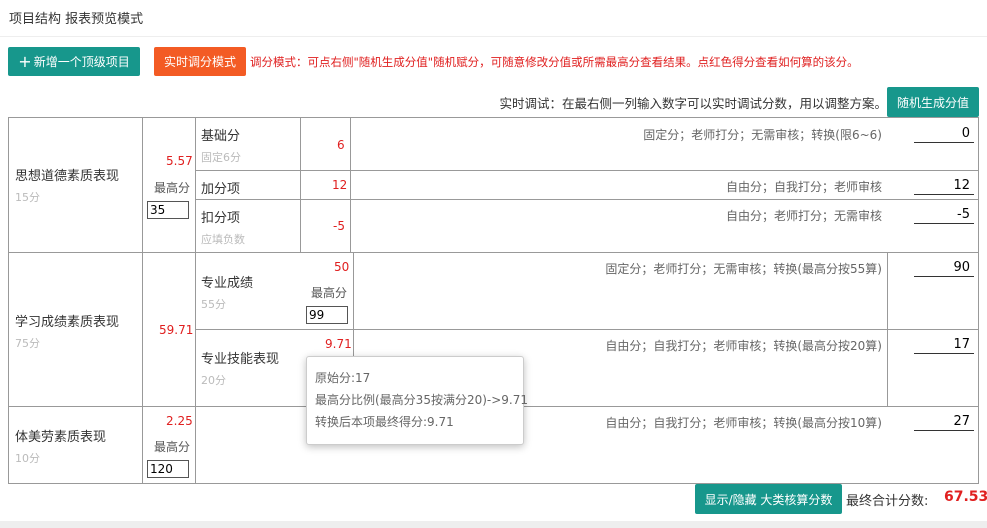 The height and width of the screenshot is (528, 987). Describe the element at coordinates (338, 344) in the screenshot. I see `item-score: 9.71` at that location.